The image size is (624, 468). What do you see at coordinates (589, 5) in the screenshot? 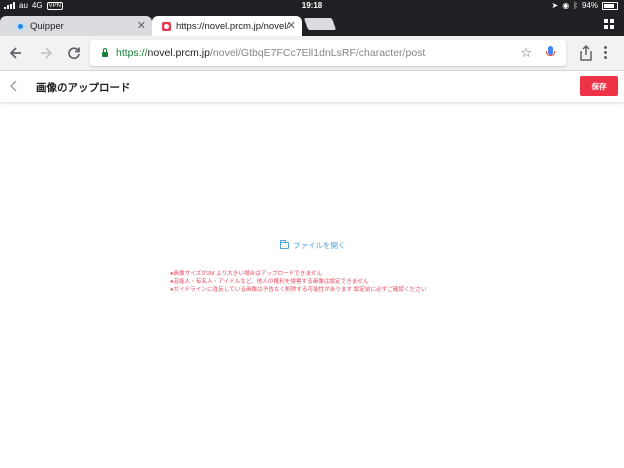
I see `battery-percent: 94%` at bounding box center [589, 5].